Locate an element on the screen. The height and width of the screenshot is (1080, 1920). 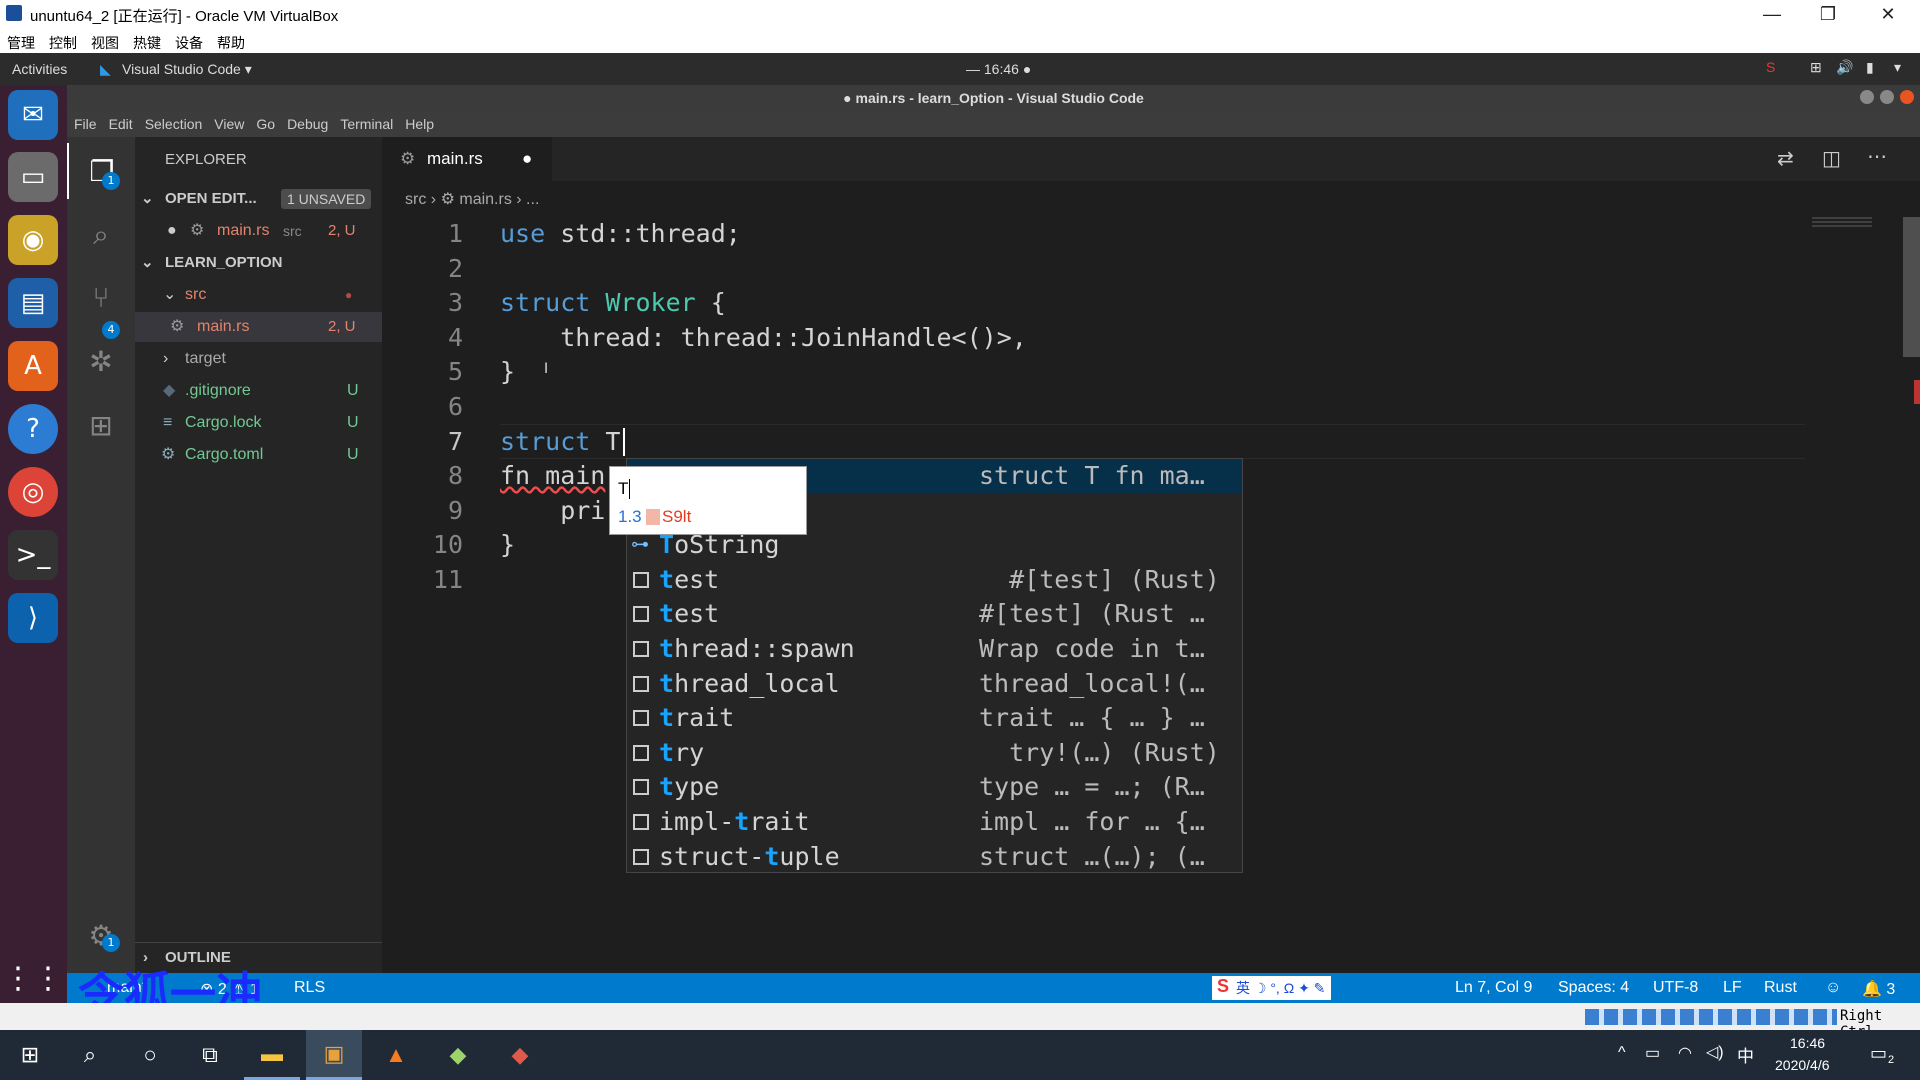
file-gitignore: ◆ .gitignore U is located at coordinates (258, 391).